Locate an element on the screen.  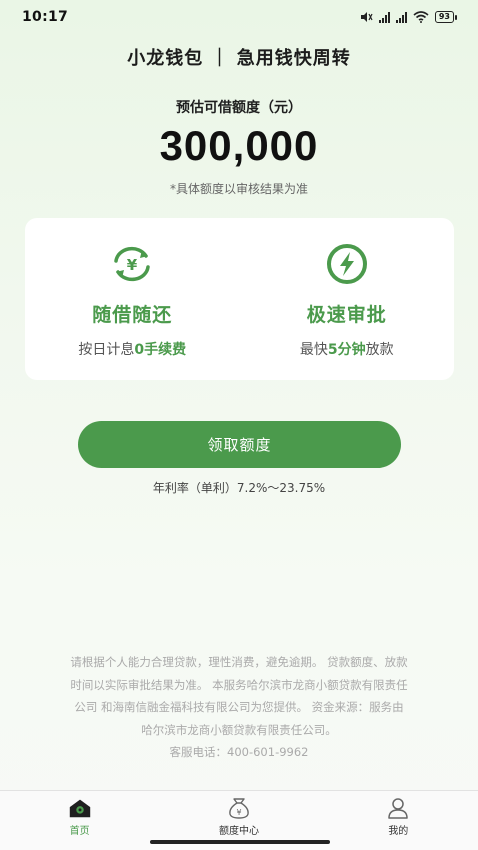
user-icon is located at coordinates (398, 808).